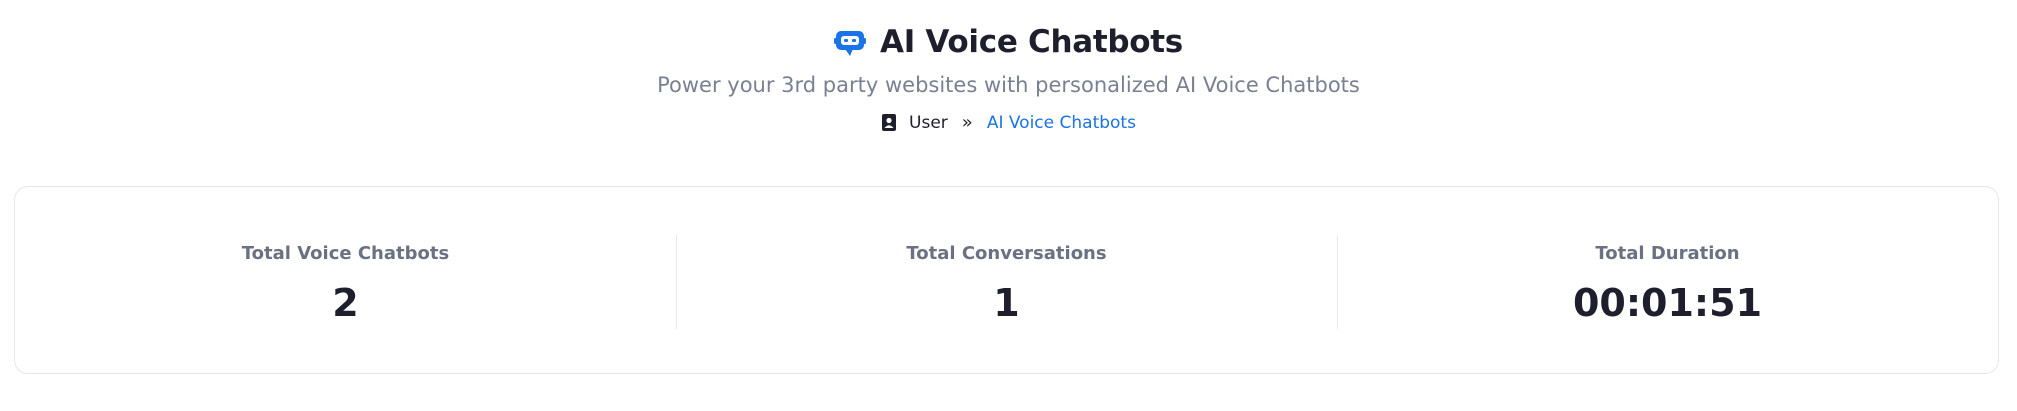 The width and height of the screenshot is (2017, 411). I want to click on stat-total-conversations: Total Conversations 1, so click(1006, 280).